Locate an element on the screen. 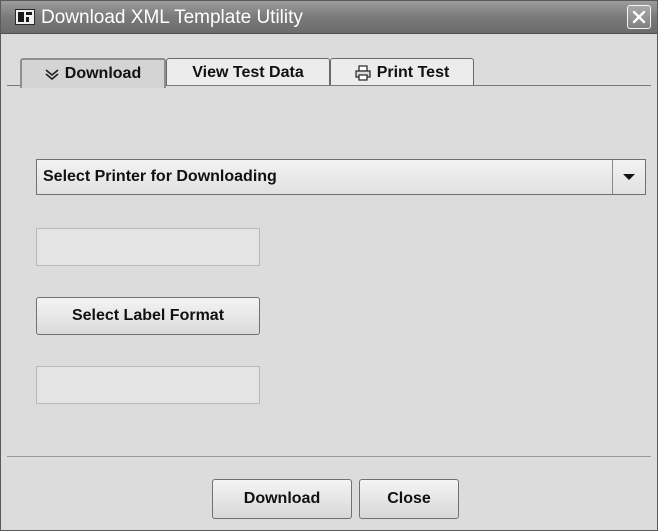  tab-download: Download is located at coordinates (93, 73).